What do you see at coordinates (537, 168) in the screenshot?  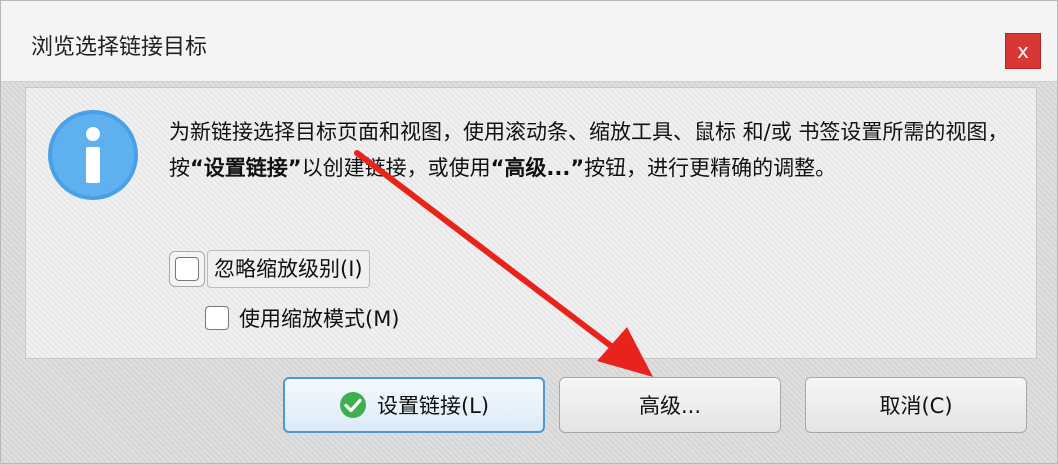 I see `instruction-bold-advanced: “高级...”` at bounding box center [537, 168].